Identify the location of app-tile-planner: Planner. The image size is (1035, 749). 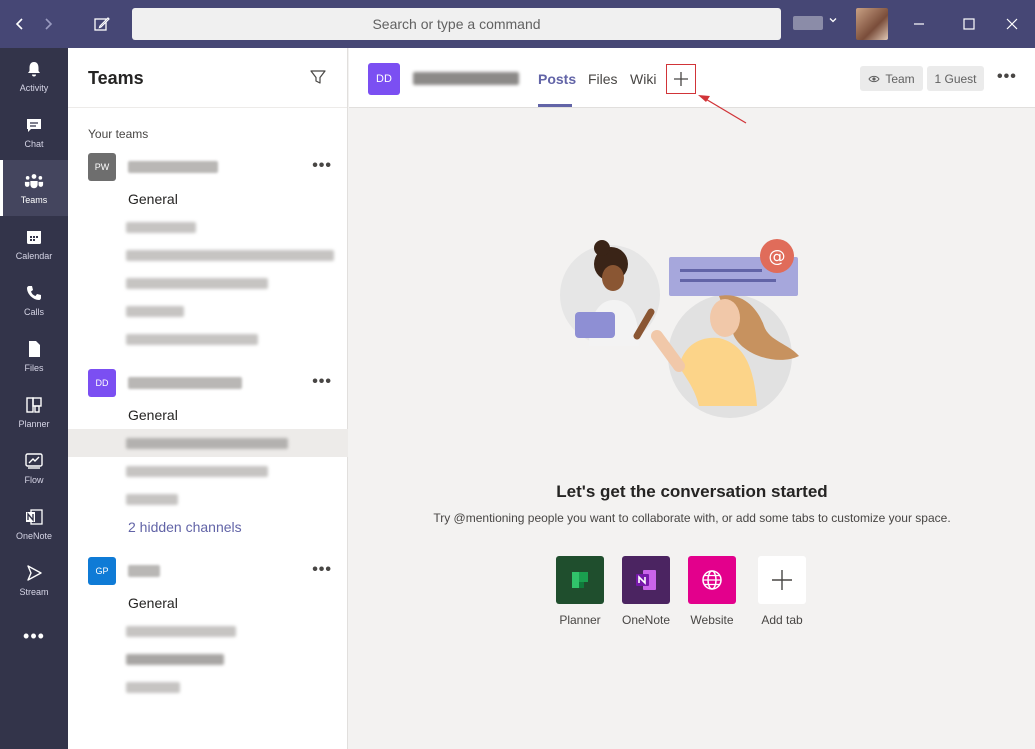
(580, 591).